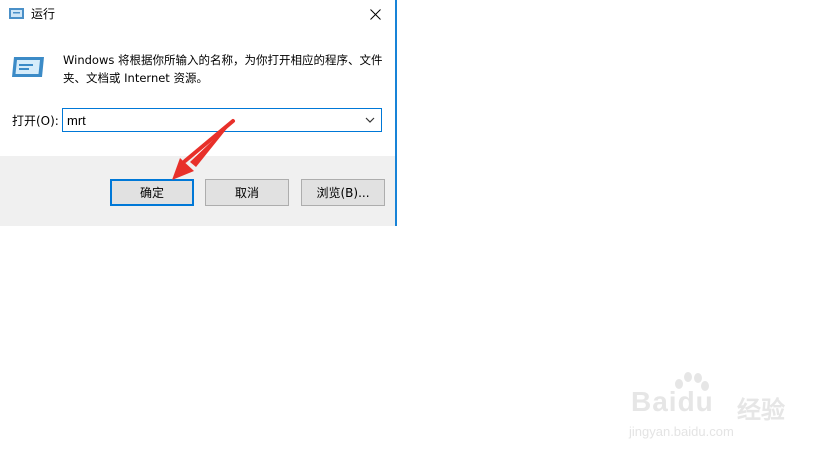 The height and width of the screenshot is (460, 819). Describe the element at coordinates (370, 120) in the screenshot. I see `chevron-down-icon` at that location.